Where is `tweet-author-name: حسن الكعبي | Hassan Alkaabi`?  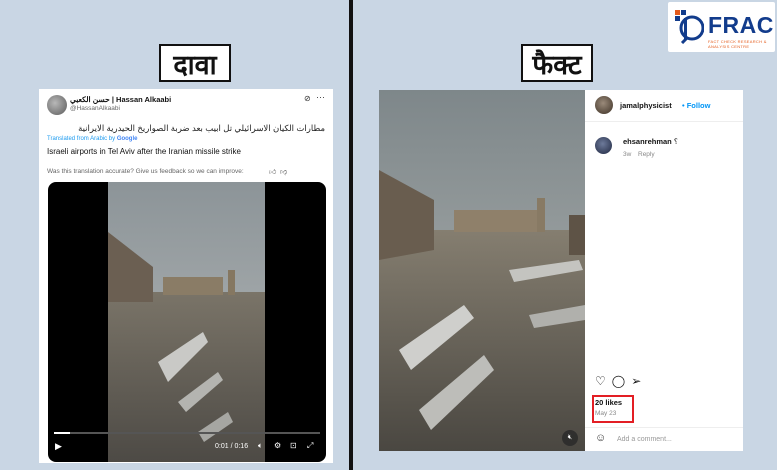 tweet-author-name: حسن الكعبي | Hassan Alkaabi is located at coordinates (120, 99).